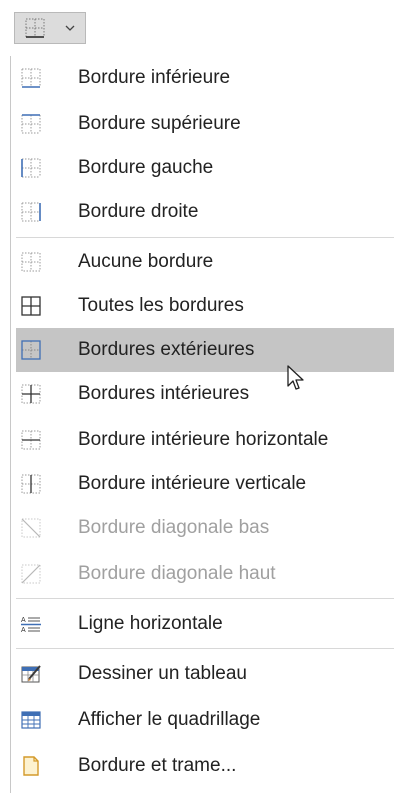 Image resolution: width=394 pixels, height=793 pixels. I want to click on menu-item-no-border: Aucune bordure, so click(205, 262).